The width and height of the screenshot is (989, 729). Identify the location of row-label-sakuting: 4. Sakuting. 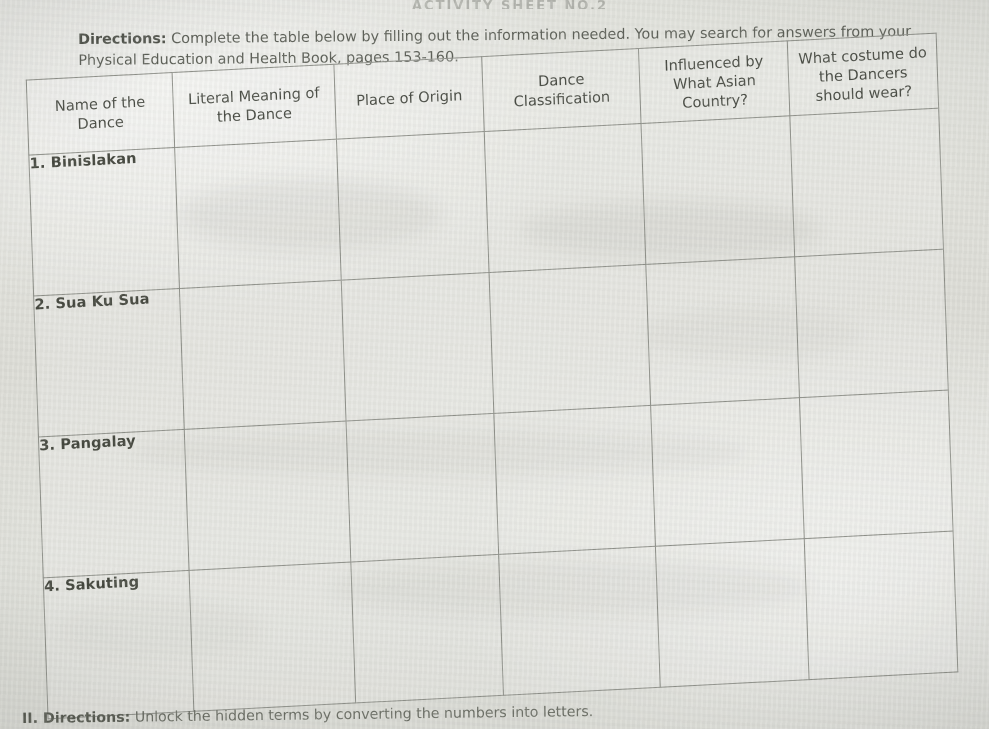
(118, 644).